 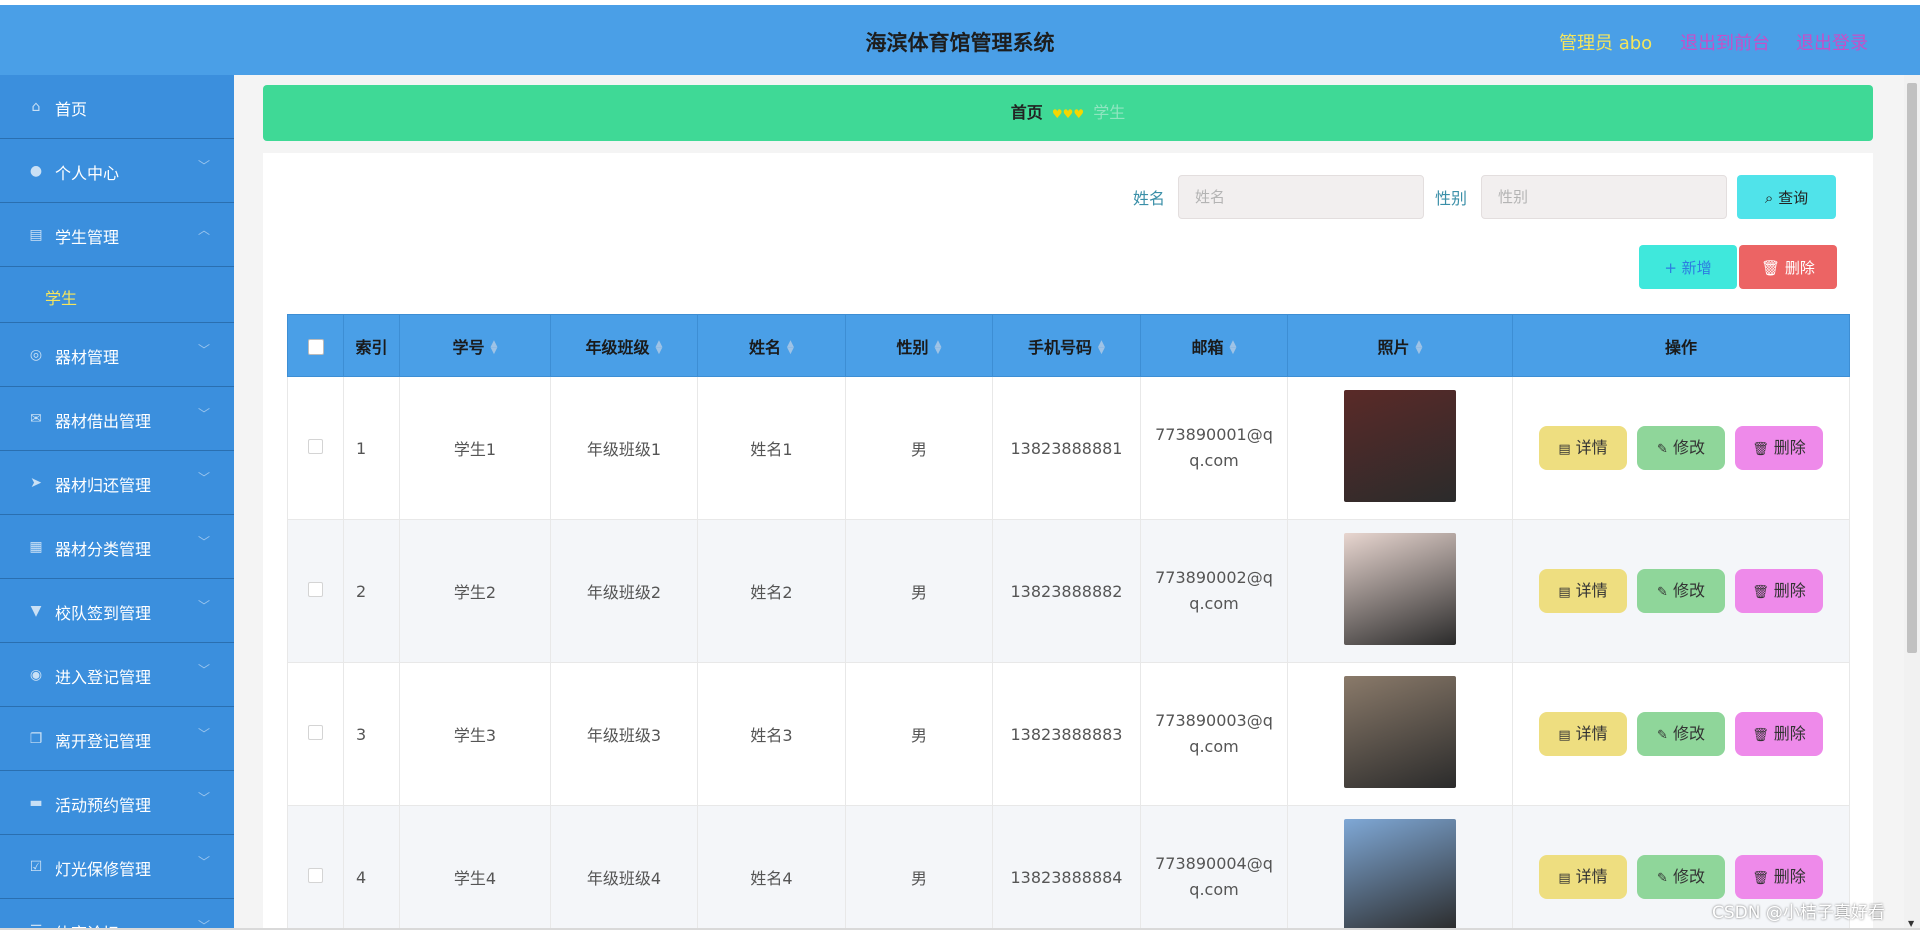 I want to click on sidebar-item-label: 个人中心, so click(x=87, y=173).